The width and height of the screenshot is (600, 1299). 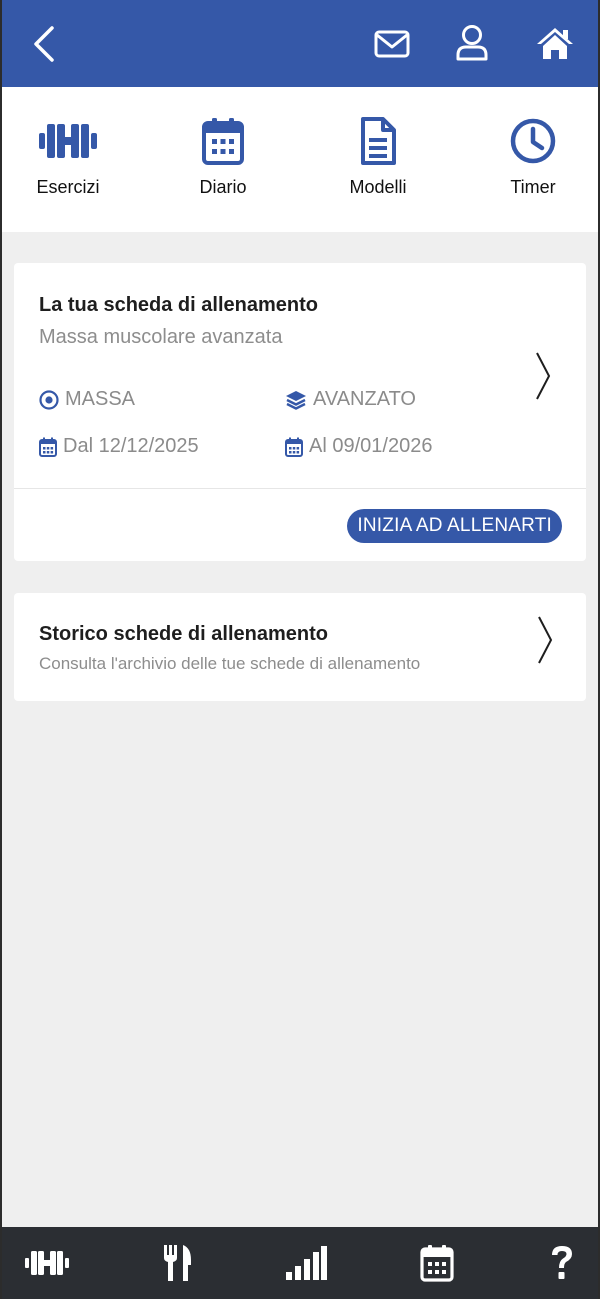 I want to click on fork-knife-icon, so click(x=177, y=1263).